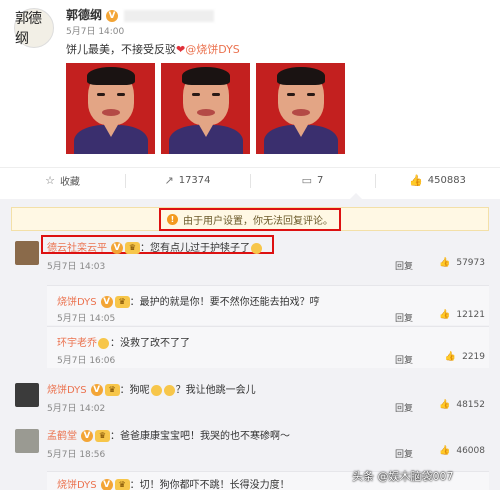  I want to click on reply-disabled-notice: ! 由于用户设置，你无法回复评论。, so click(250, 219).